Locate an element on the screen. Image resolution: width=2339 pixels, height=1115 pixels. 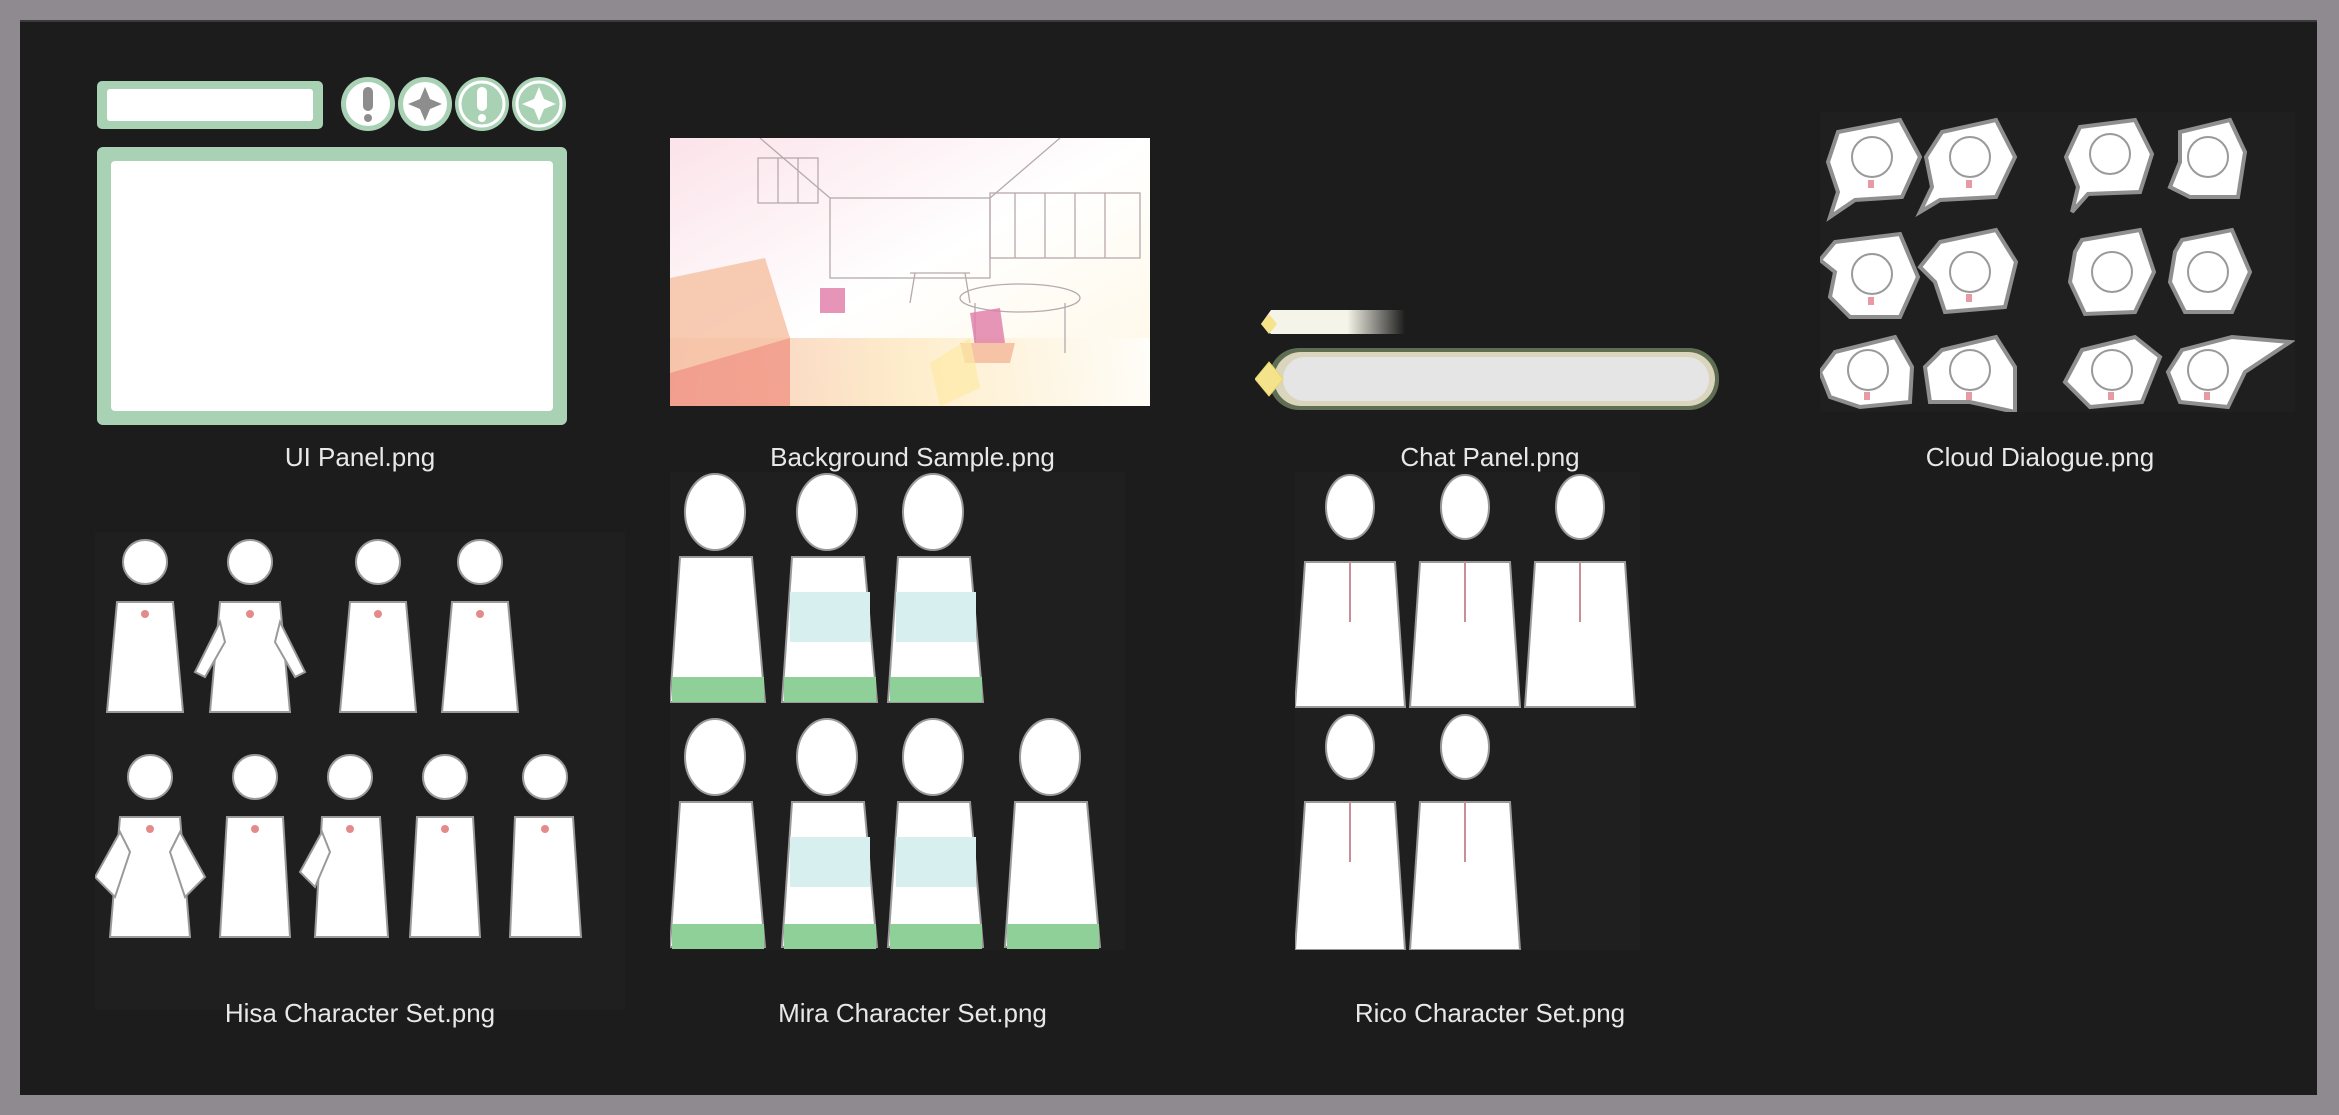
classroom-background-thumbnail is located at coordinates (910, 272).